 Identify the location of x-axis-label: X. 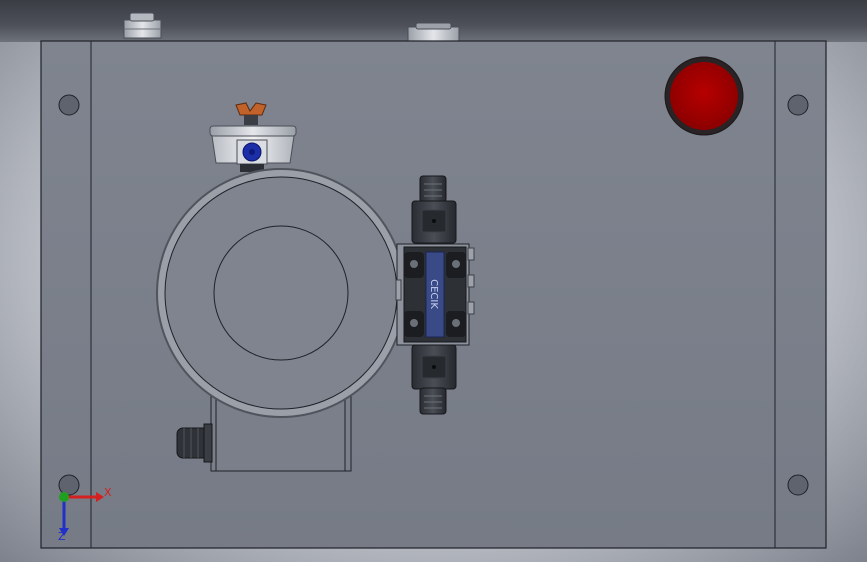
(108, 492).